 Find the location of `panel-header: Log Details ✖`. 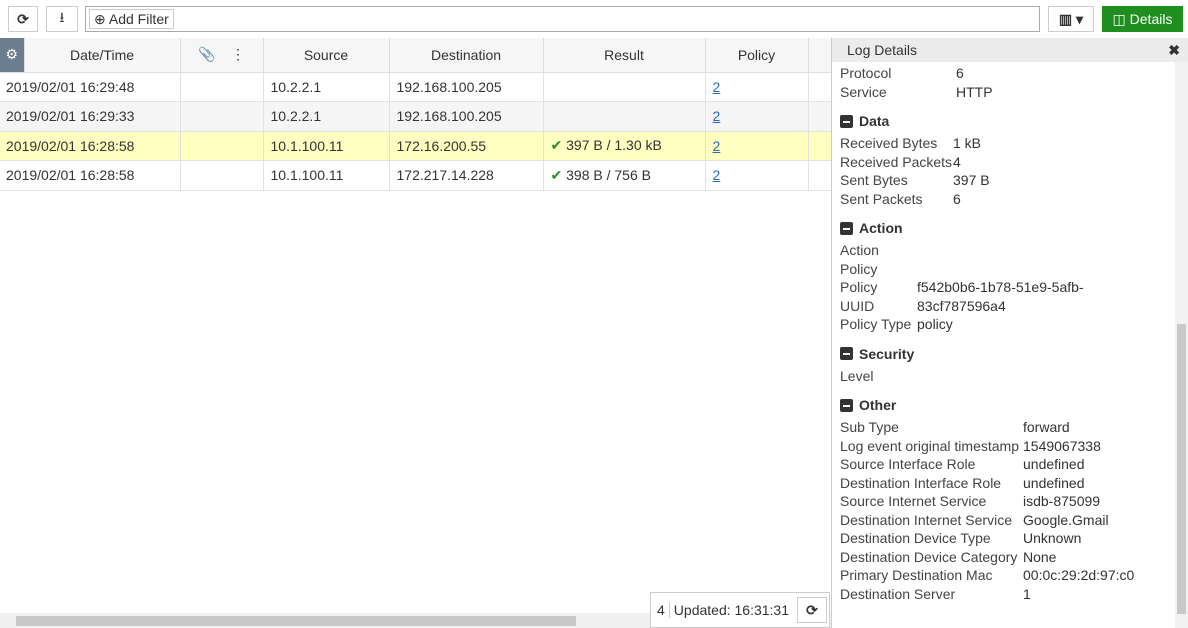

panel-header: Log Details ✖ is located at coordinates (1010, 50).